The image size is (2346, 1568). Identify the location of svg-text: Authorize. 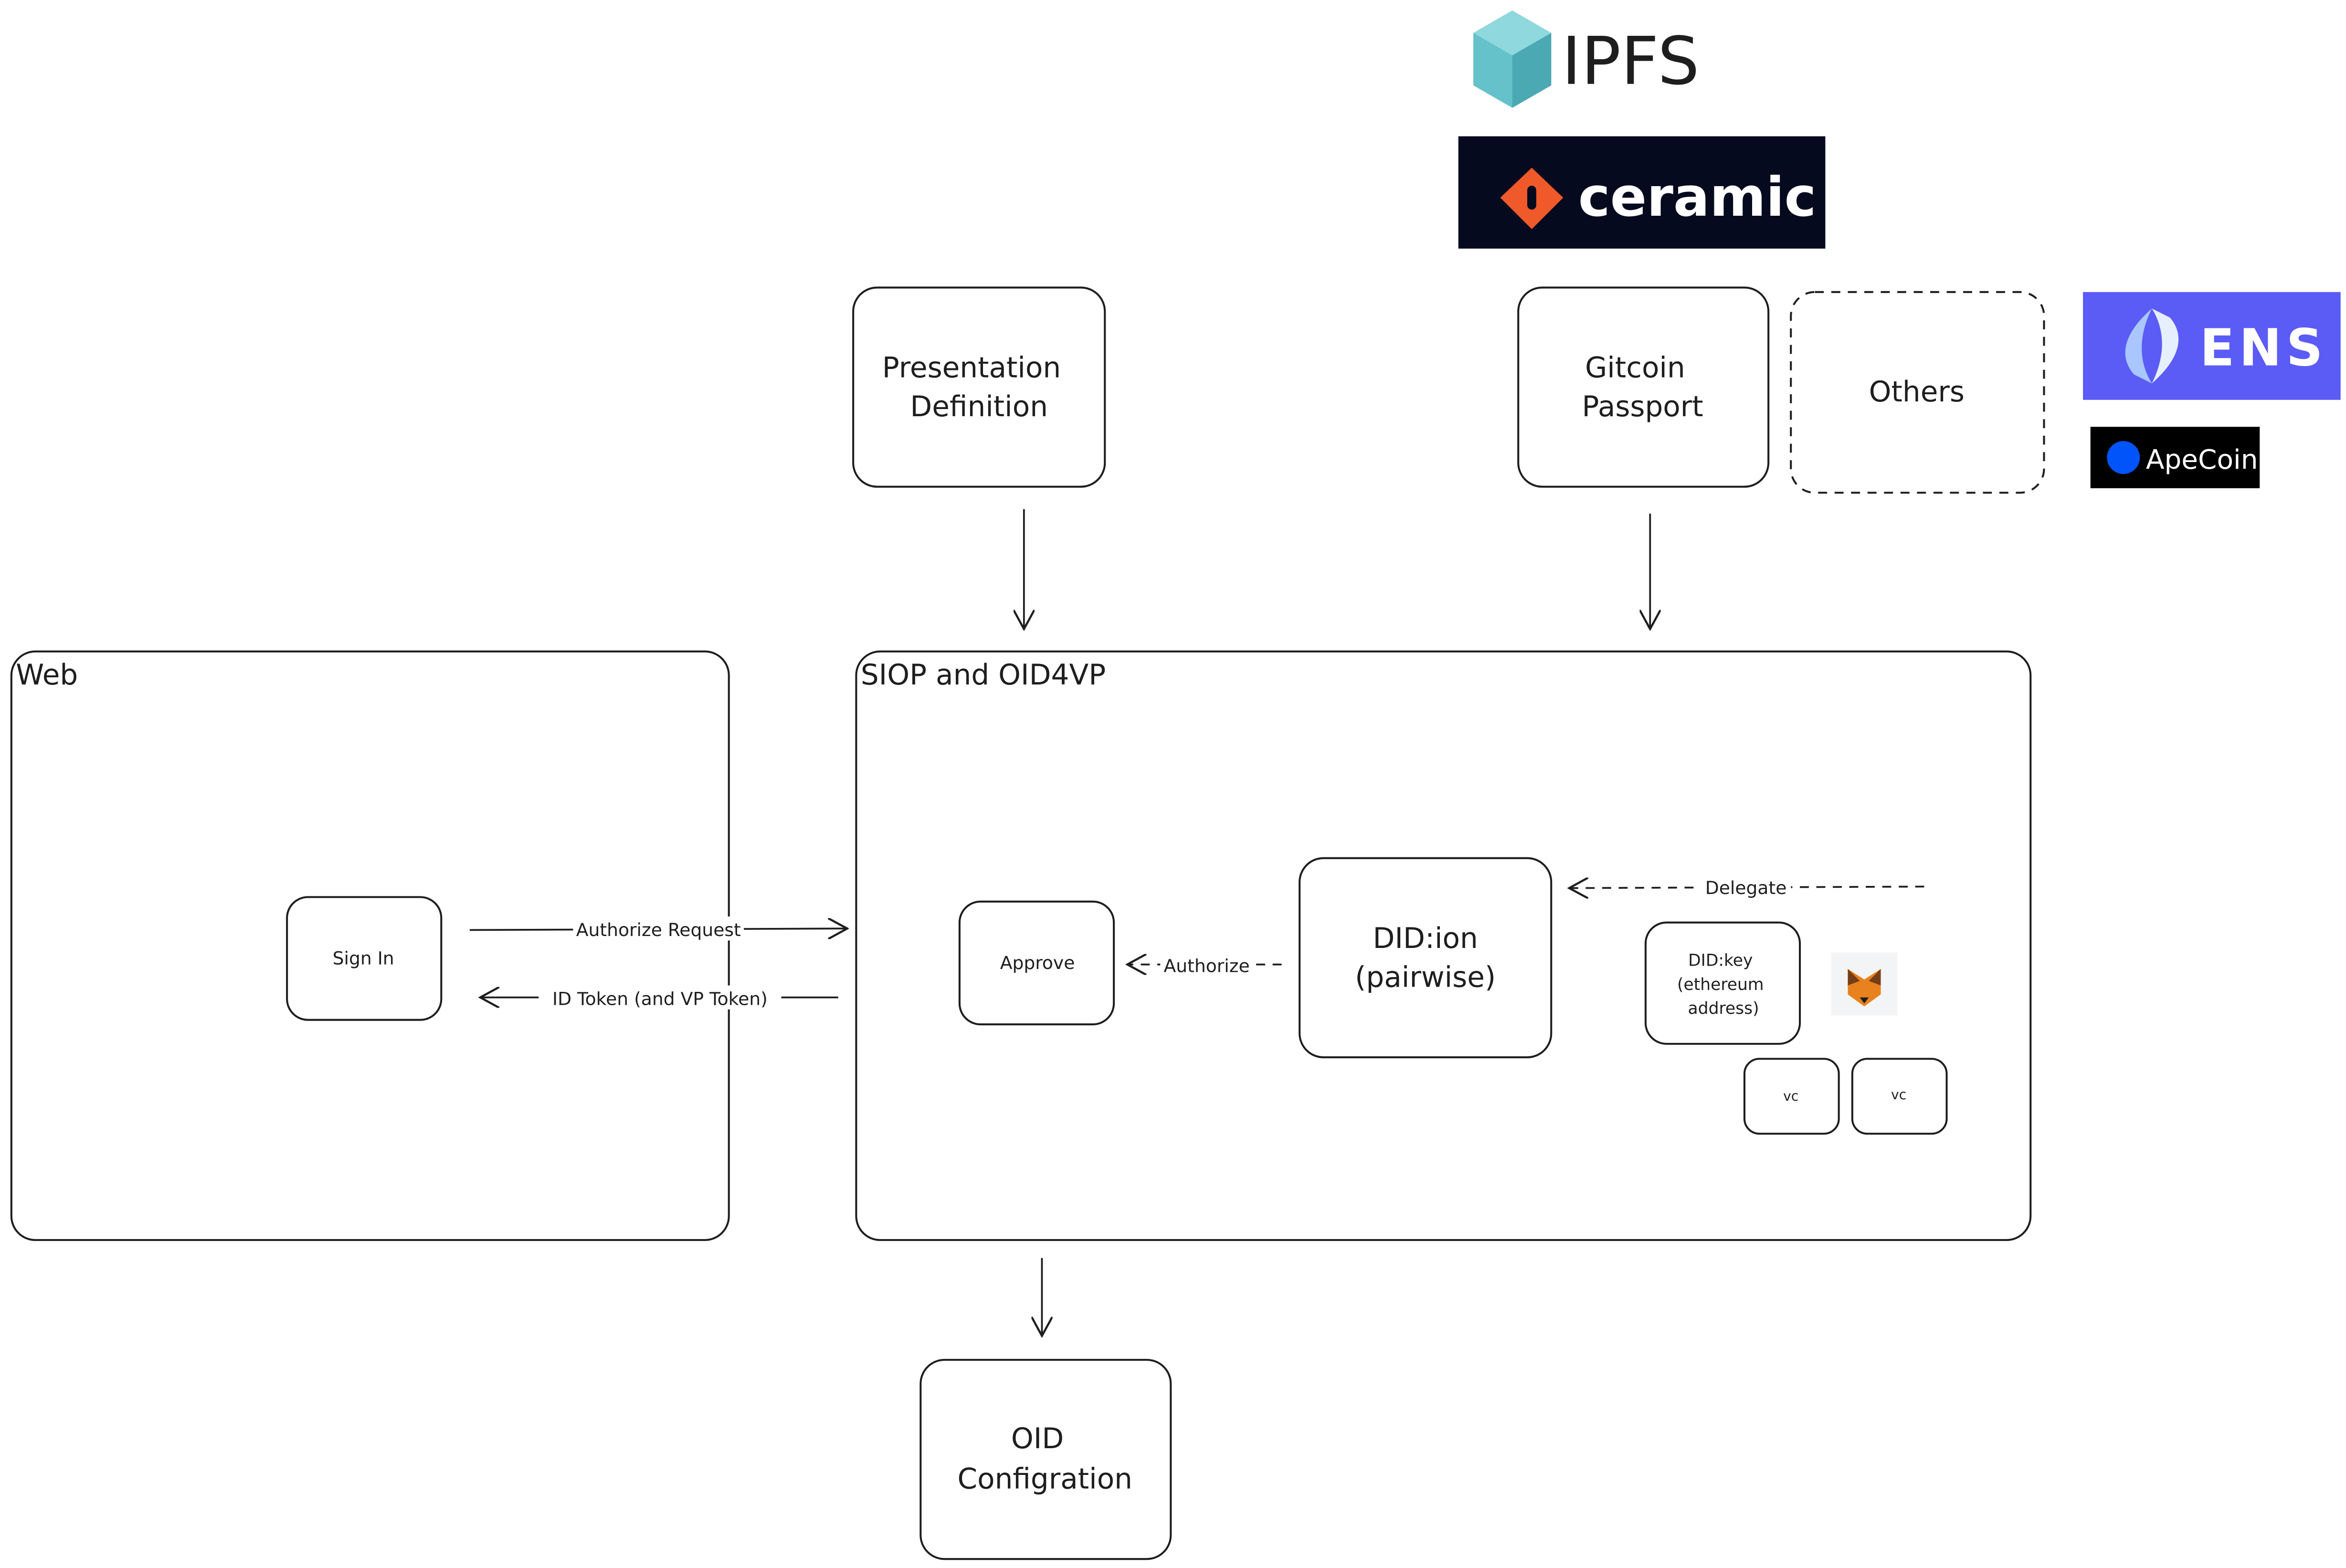
(1207, 966).